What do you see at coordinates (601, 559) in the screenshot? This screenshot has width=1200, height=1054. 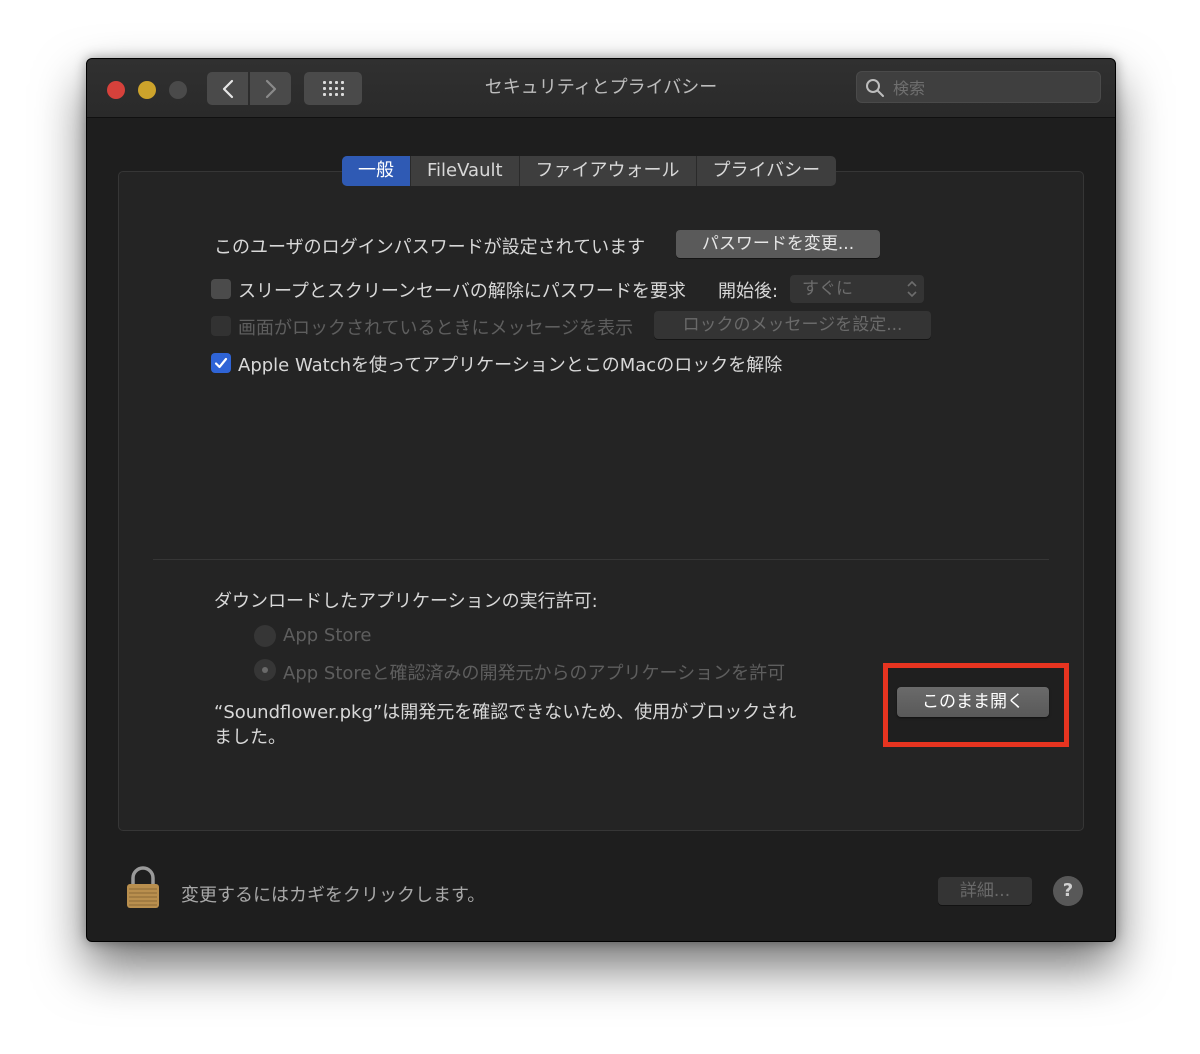 I see `section-divider` at bounding box center [601, 559].